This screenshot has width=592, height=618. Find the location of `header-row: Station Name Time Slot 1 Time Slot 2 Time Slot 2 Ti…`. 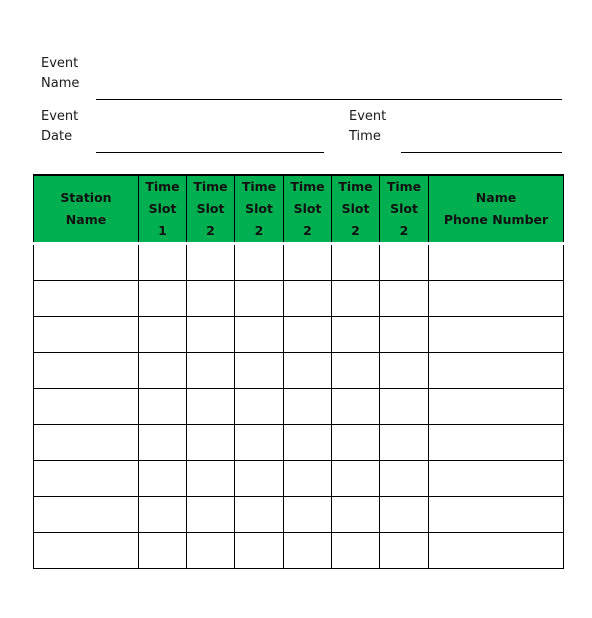

header-row: Station Name Time Slot 1 Time Slot 2 Time Slot 2 Ti… is located at coordinates (298, 209).